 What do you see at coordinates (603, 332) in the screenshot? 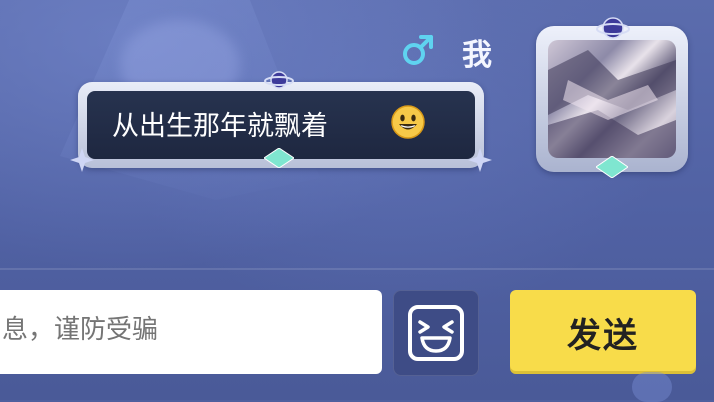
I see `send-button: 发送` at bounding box center [603, 332].